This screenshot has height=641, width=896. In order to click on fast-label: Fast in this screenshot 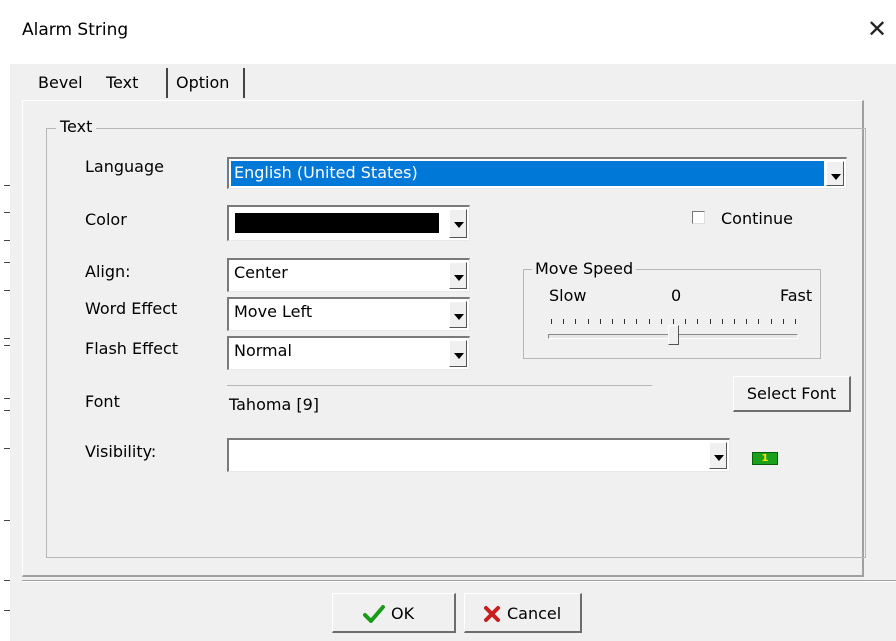, I will do `click(796, 295)`.